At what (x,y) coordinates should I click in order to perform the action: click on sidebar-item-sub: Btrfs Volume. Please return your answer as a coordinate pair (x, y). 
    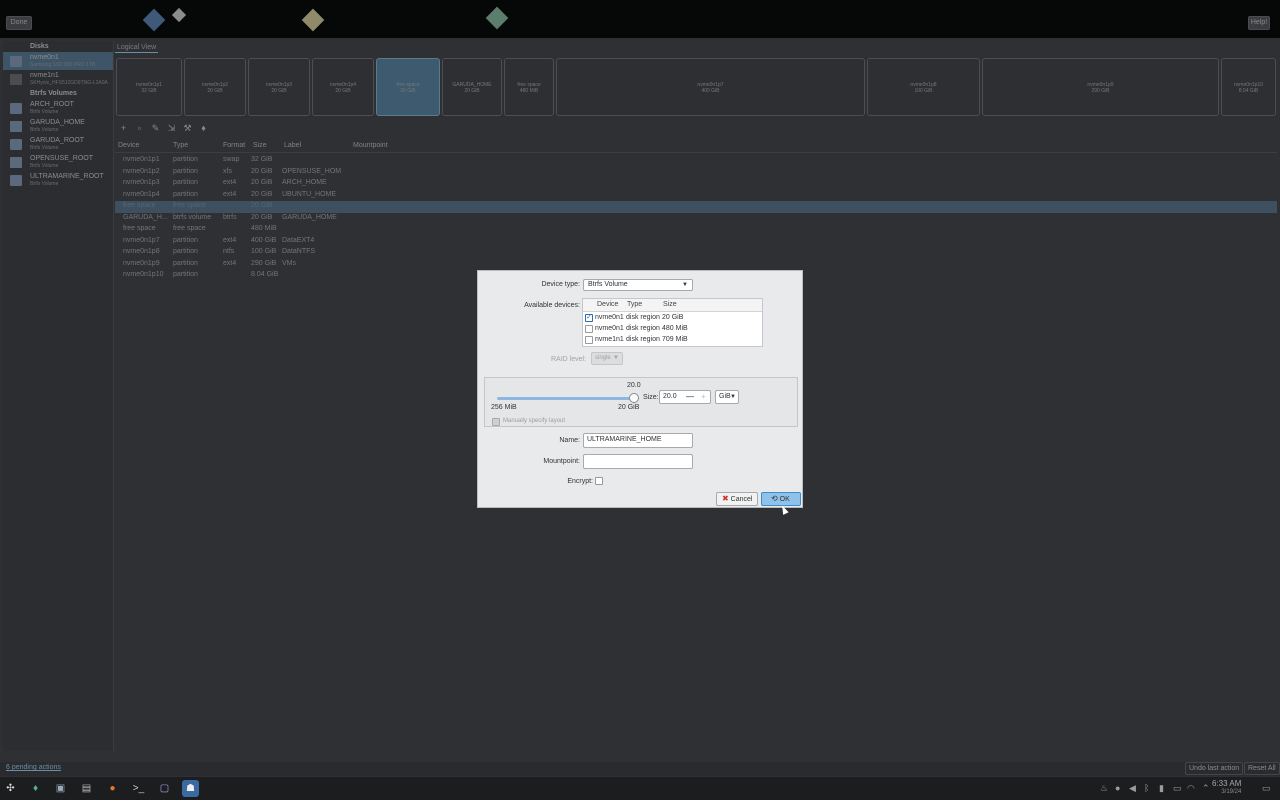
    Looking at the image, I should click on (44, 112).